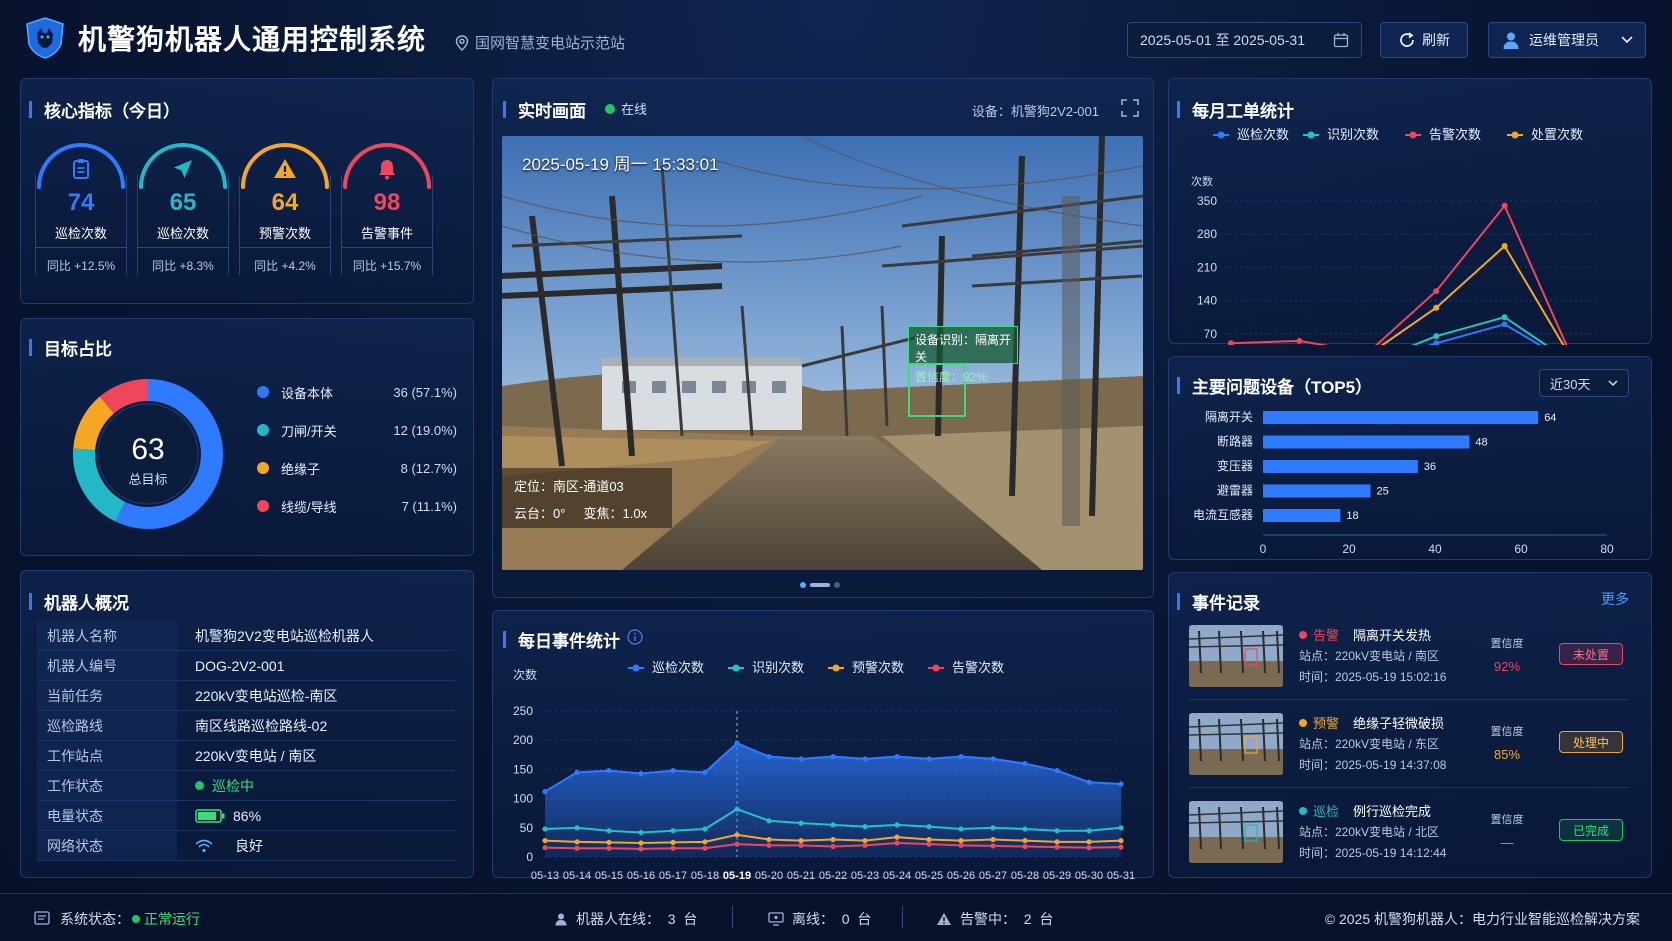 The width and height of the screenshot is (1672, 941). Describe the element at coordinates (1436, 40) in the screenshot. I see `refresh-label: 刷新` at that location.